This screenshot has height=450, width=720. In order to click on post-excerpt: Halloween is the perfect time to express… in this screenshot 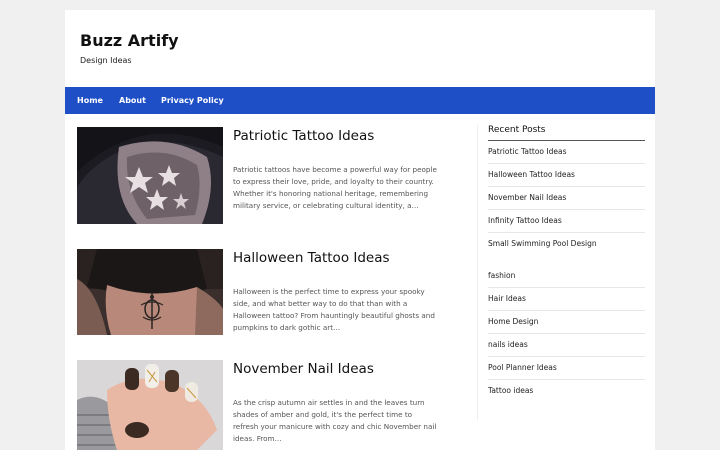, I will do `click(334, 309)`.